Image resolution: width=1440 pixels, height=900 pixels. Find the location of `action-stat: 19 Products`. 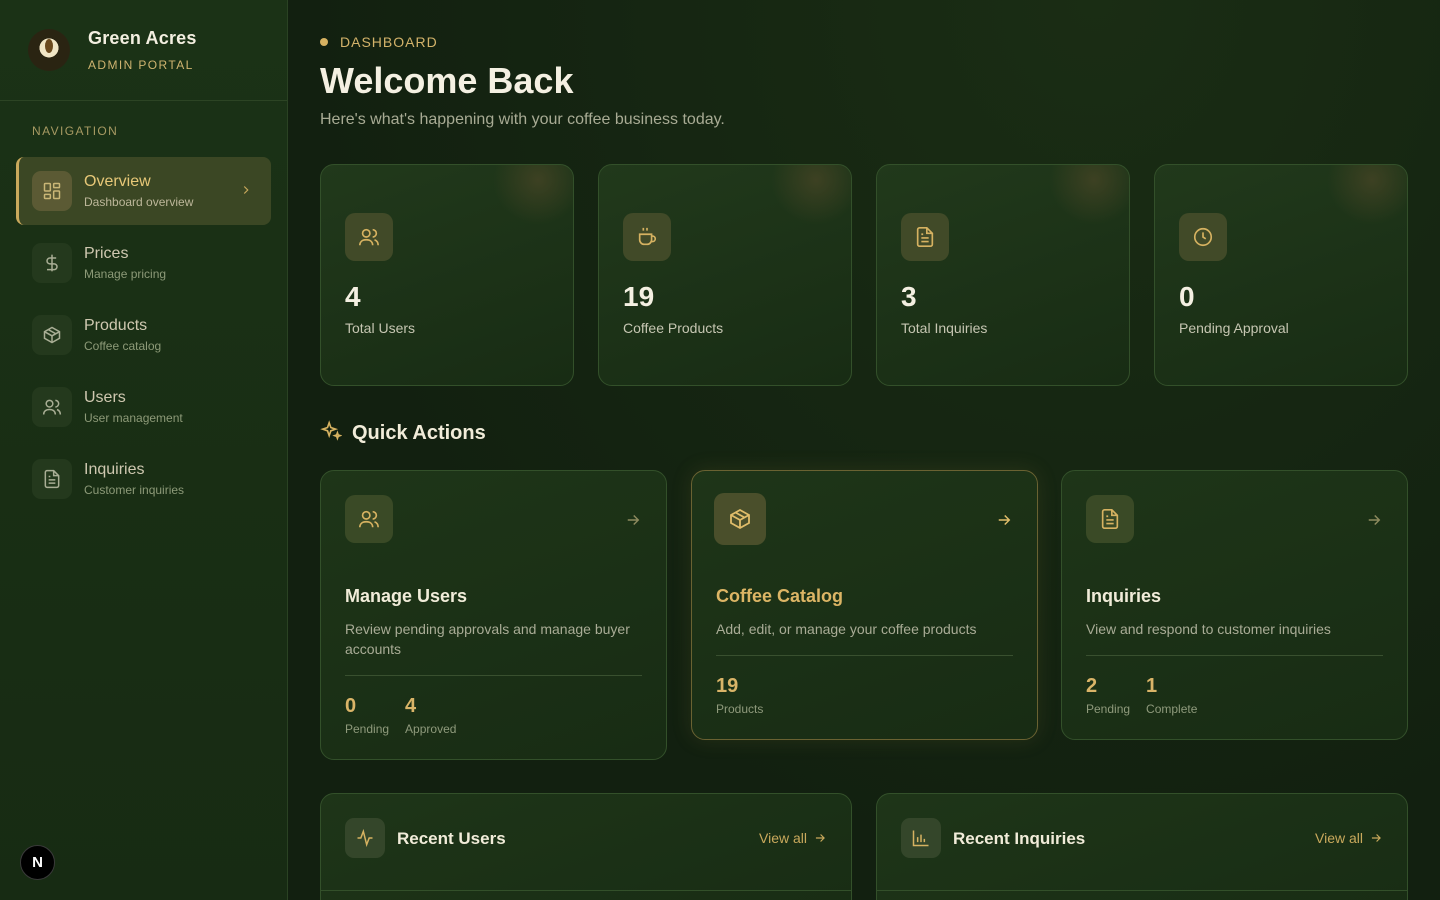

action-stat: 19 Products is located at coordinates (739, 695).